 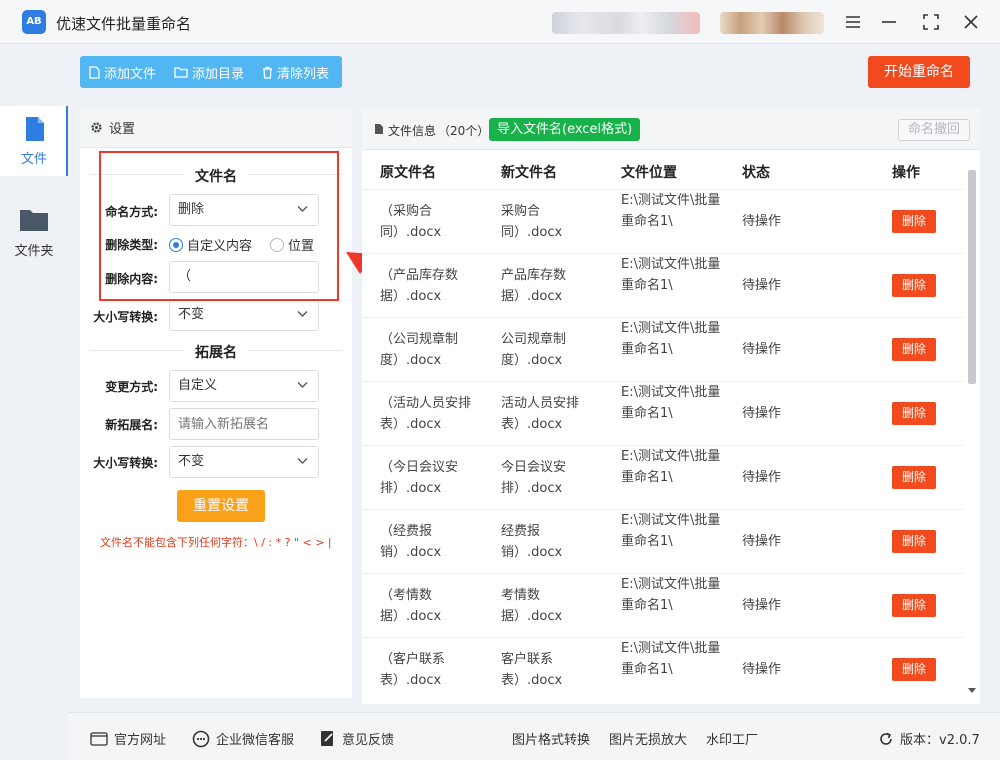 I want to click on sidebar-item-folder: 文件夹, so click(x=34, y=231).